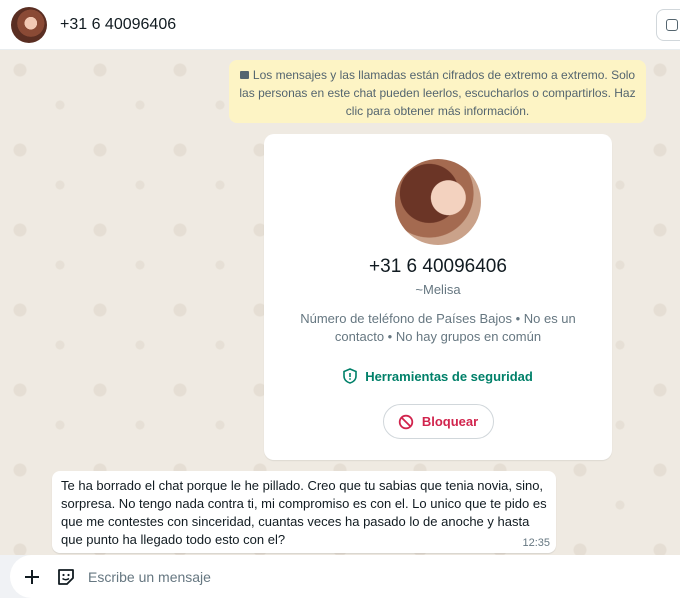  I want to click on contact-card-avatar, so click(438, 202).